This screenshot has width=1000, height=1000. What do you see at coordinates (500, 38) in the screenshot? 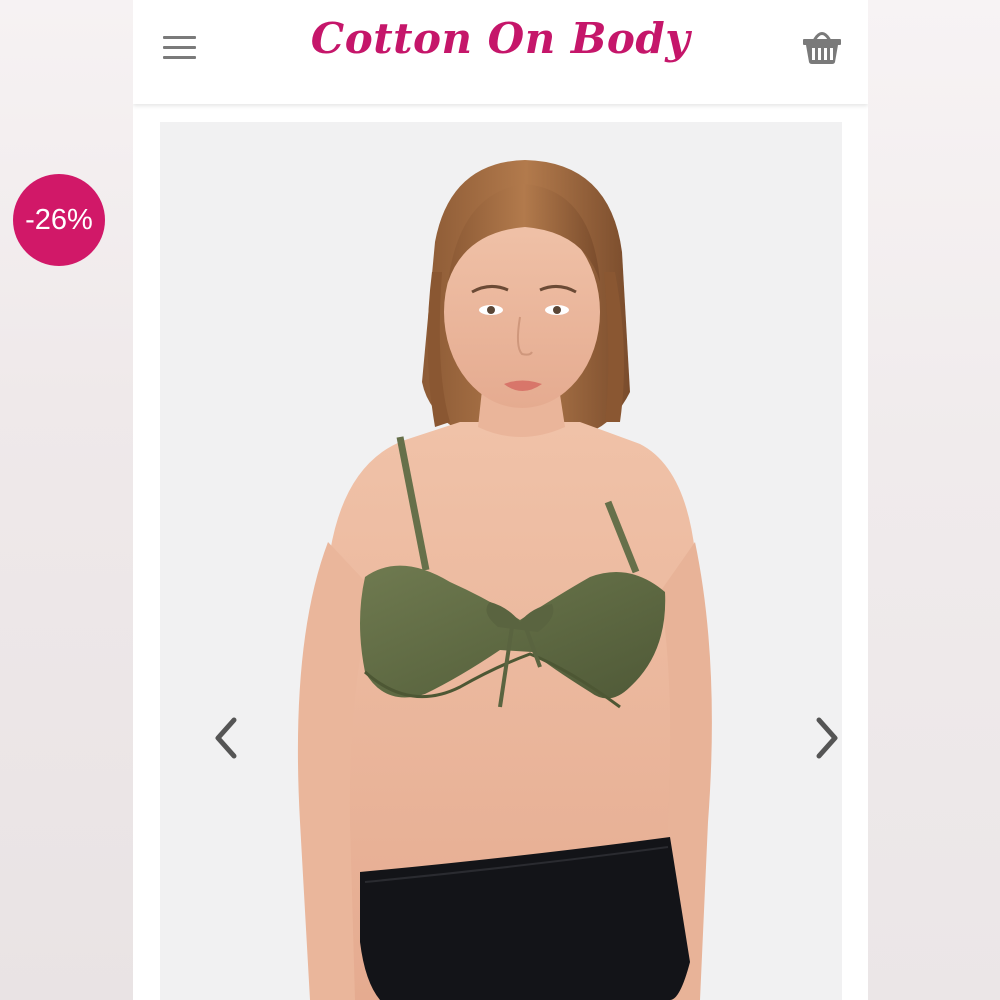
I see `brand-logo: Cotton On Body` at bounding box center [500, 38].